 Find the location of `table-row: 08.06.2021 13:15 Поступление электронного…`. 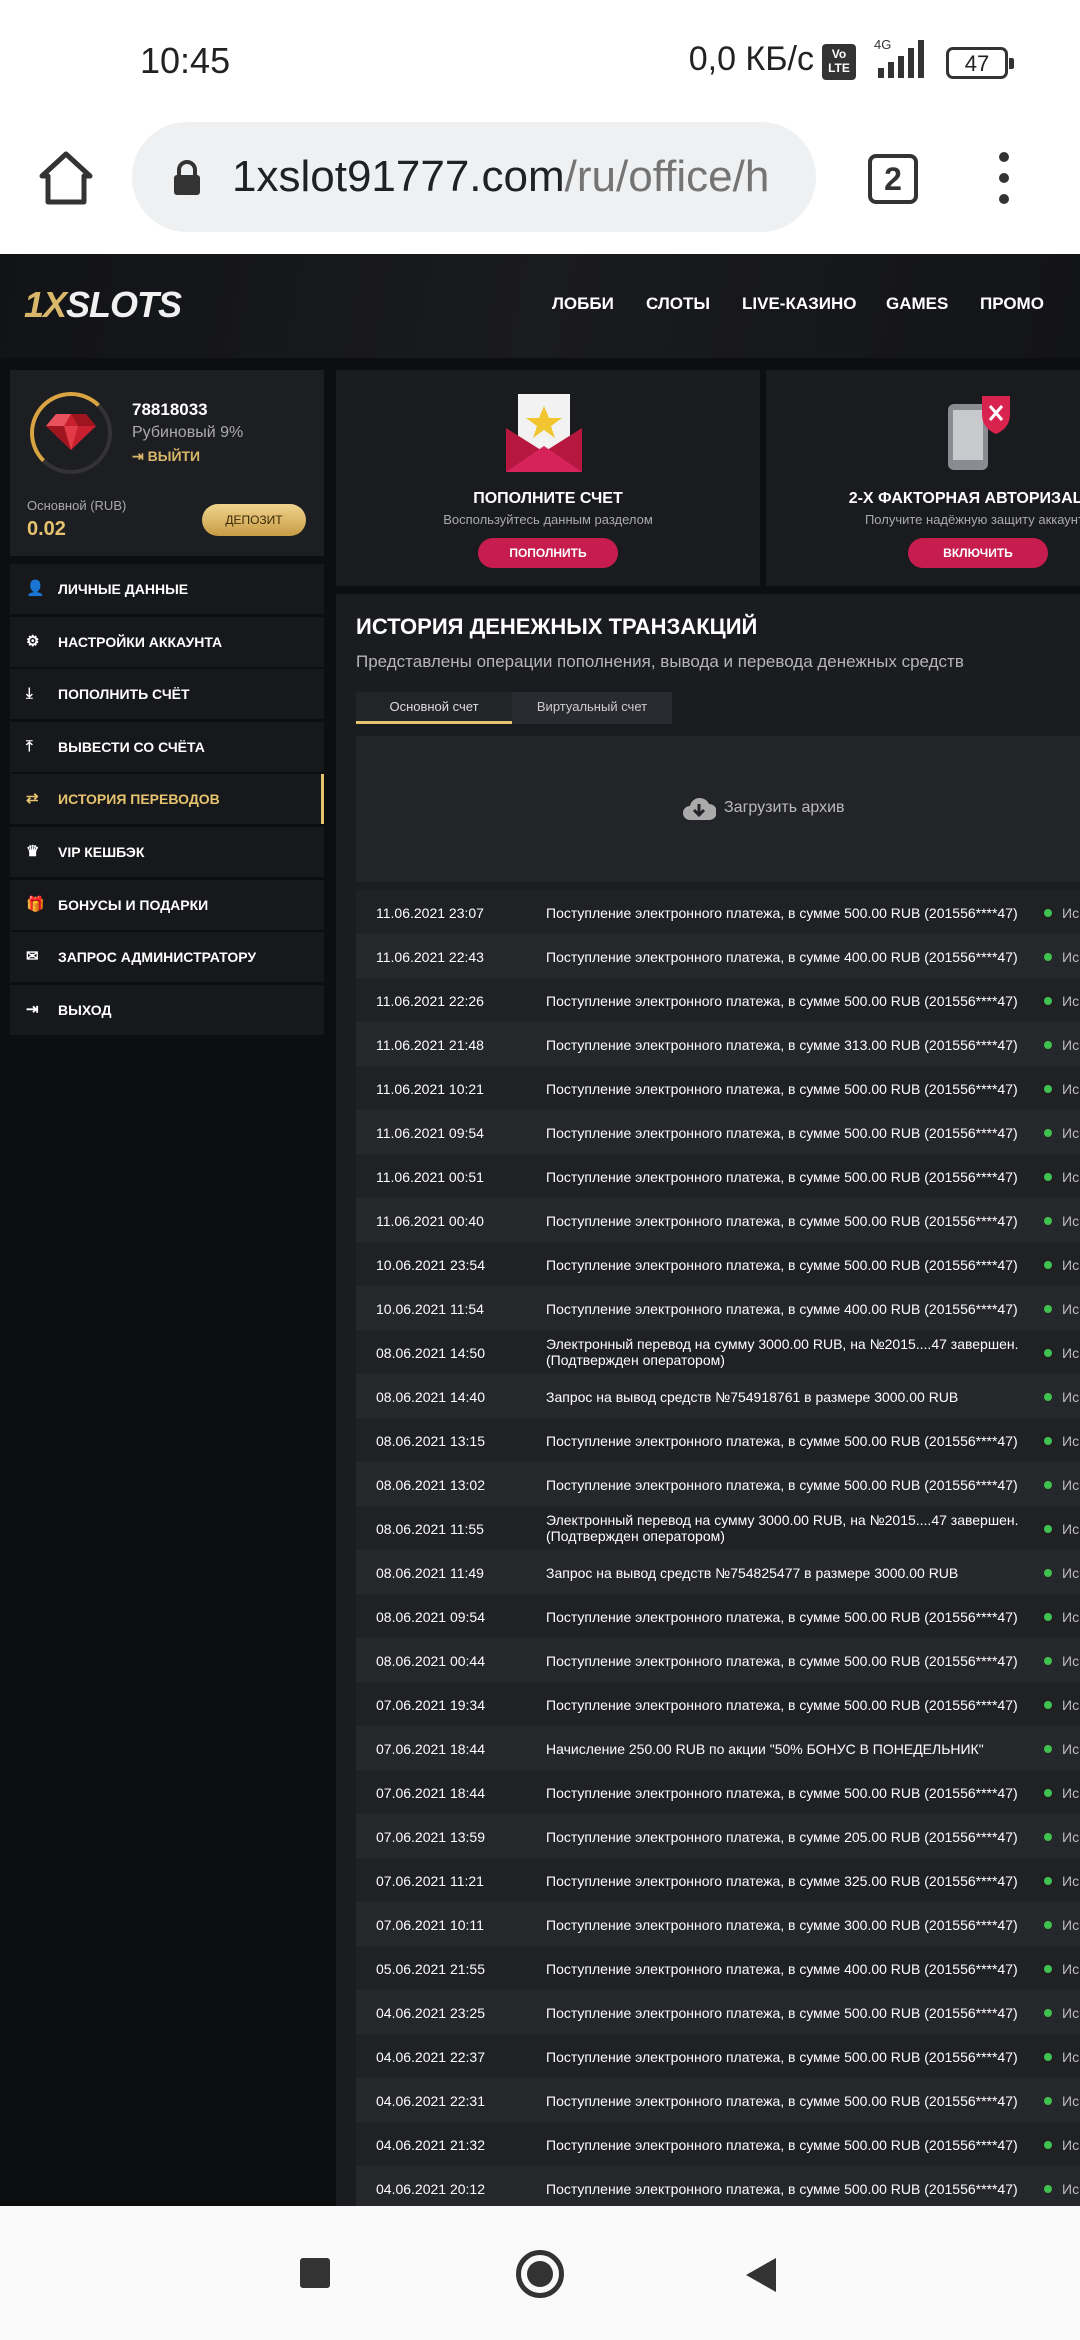

table-row: 08.06.2021 13:15 Поступление электронного… is located at coordinates (718, 1440).